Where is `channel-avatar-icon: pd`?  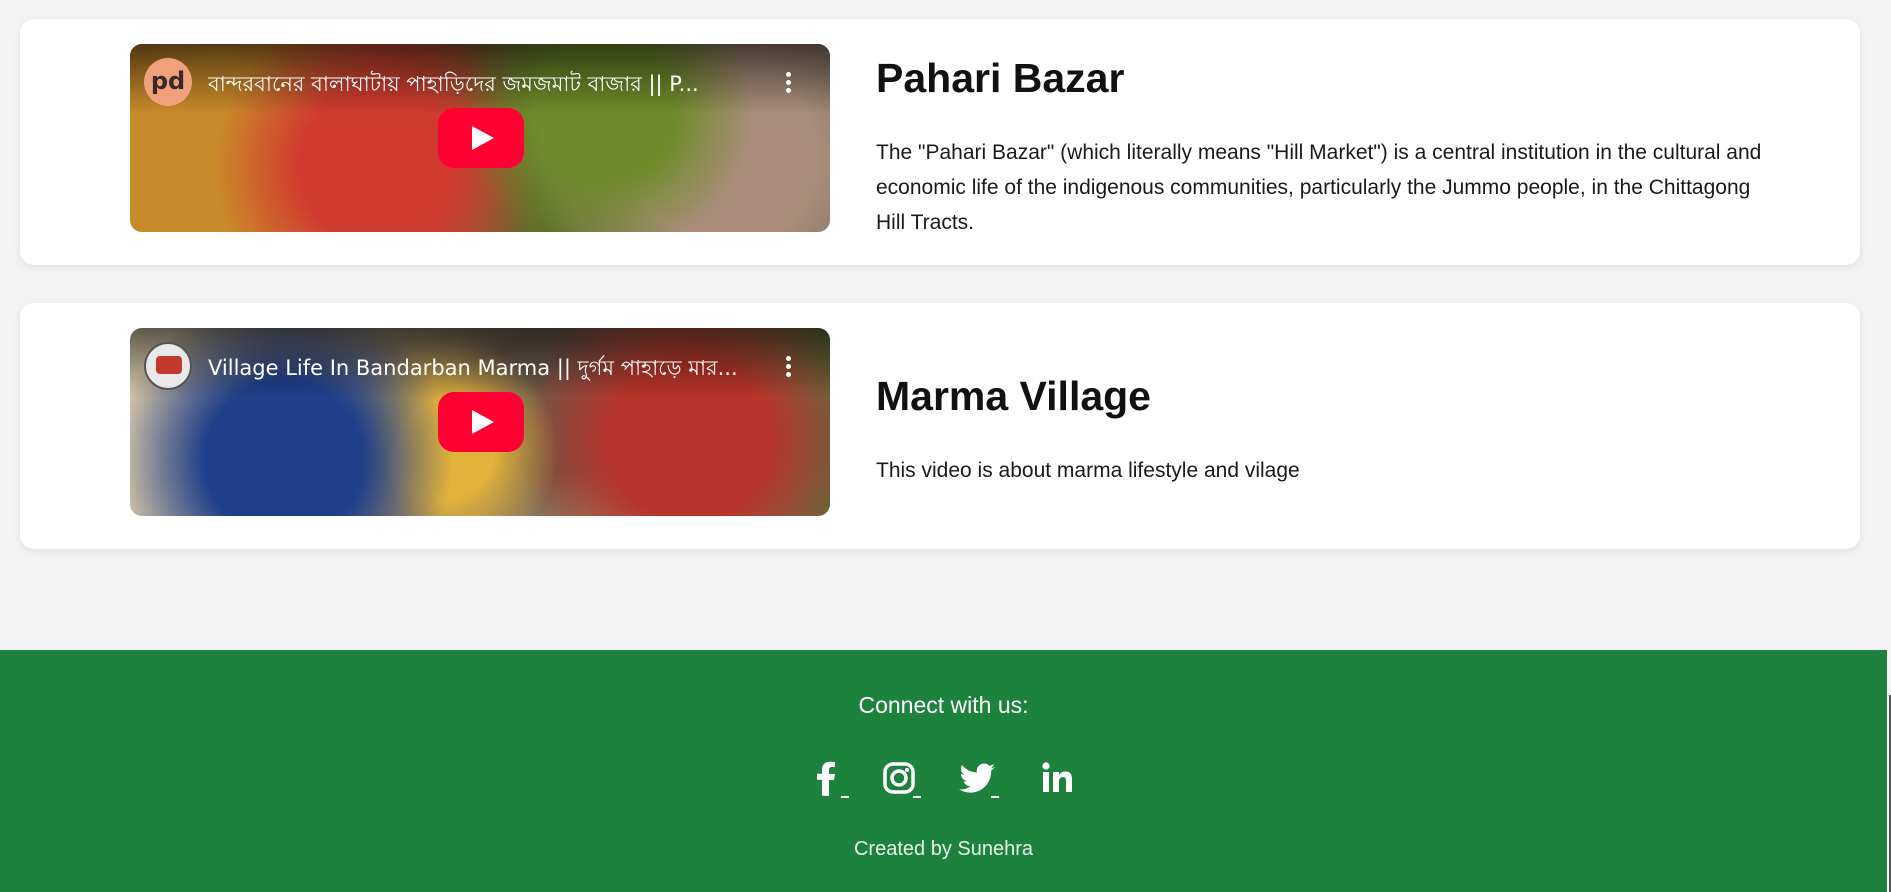
channel-avatar-icon: pd is located at coordinates (168, 82).